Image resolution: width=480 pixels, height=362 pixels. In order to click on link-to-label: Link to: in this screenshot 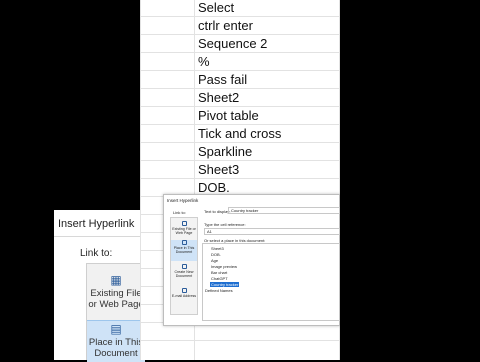, I will do `click(179, 212)`.